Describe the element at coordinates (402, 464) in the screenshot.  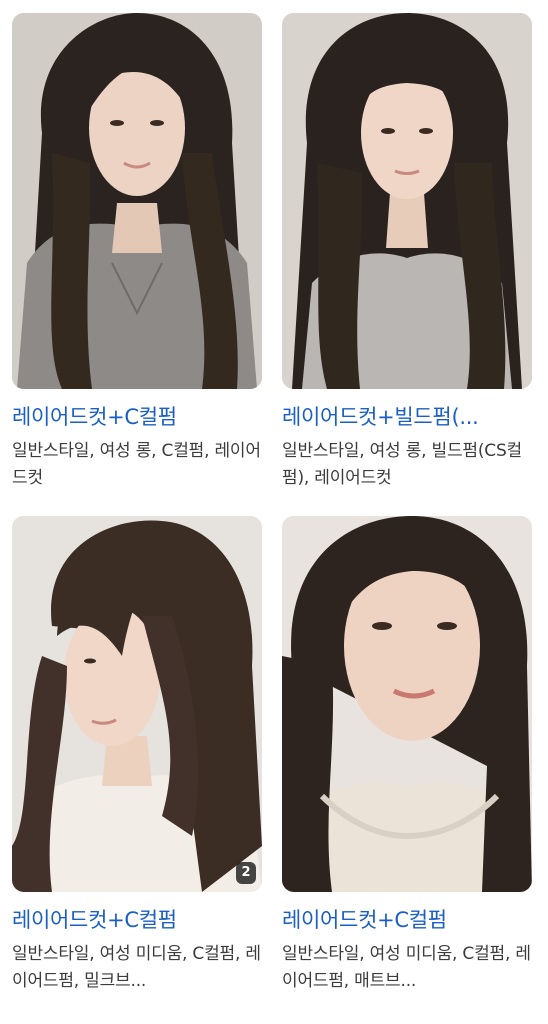
I see `result-description: 일반스타일, 여성 롱, 빌드펌(CS컬펌), 레이어드컷` at that location.